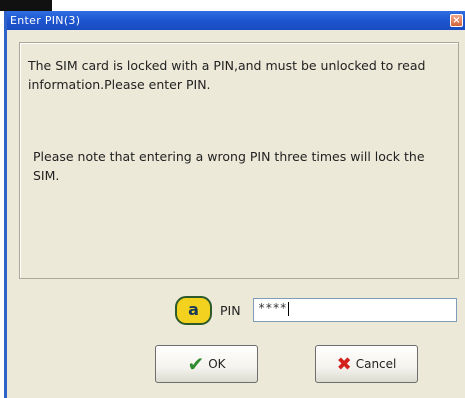 This screenshot has width=465, height=398. Describe the element at coordinates (376, 364) in the screenshot. I see `cancel-label: Cancel` at that location.